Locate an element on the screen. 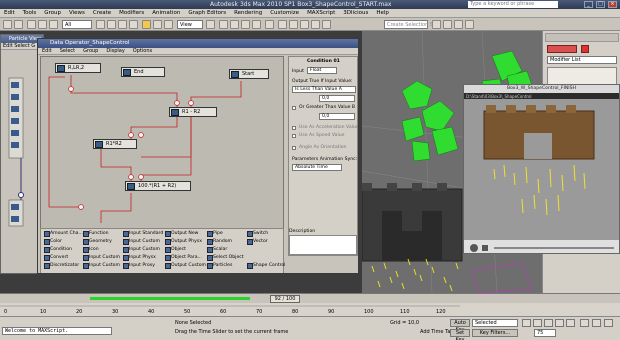 The height and width of the screenshot is (340, 620). palette-item: Output Physx is located at coordinates (183, 242).